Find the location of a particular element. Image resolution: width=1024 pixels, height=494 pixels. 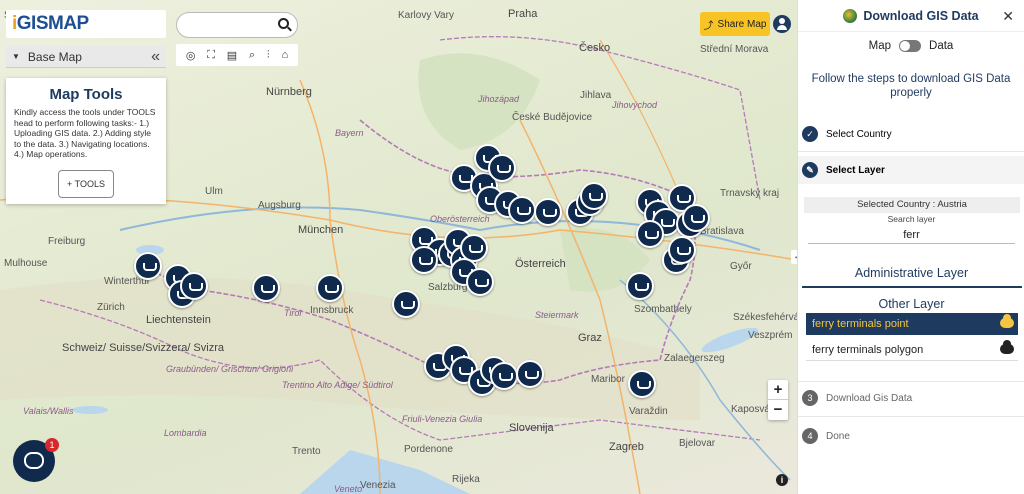

share-map-button: ⤴ Share Map is located at coordinates (735, 24).